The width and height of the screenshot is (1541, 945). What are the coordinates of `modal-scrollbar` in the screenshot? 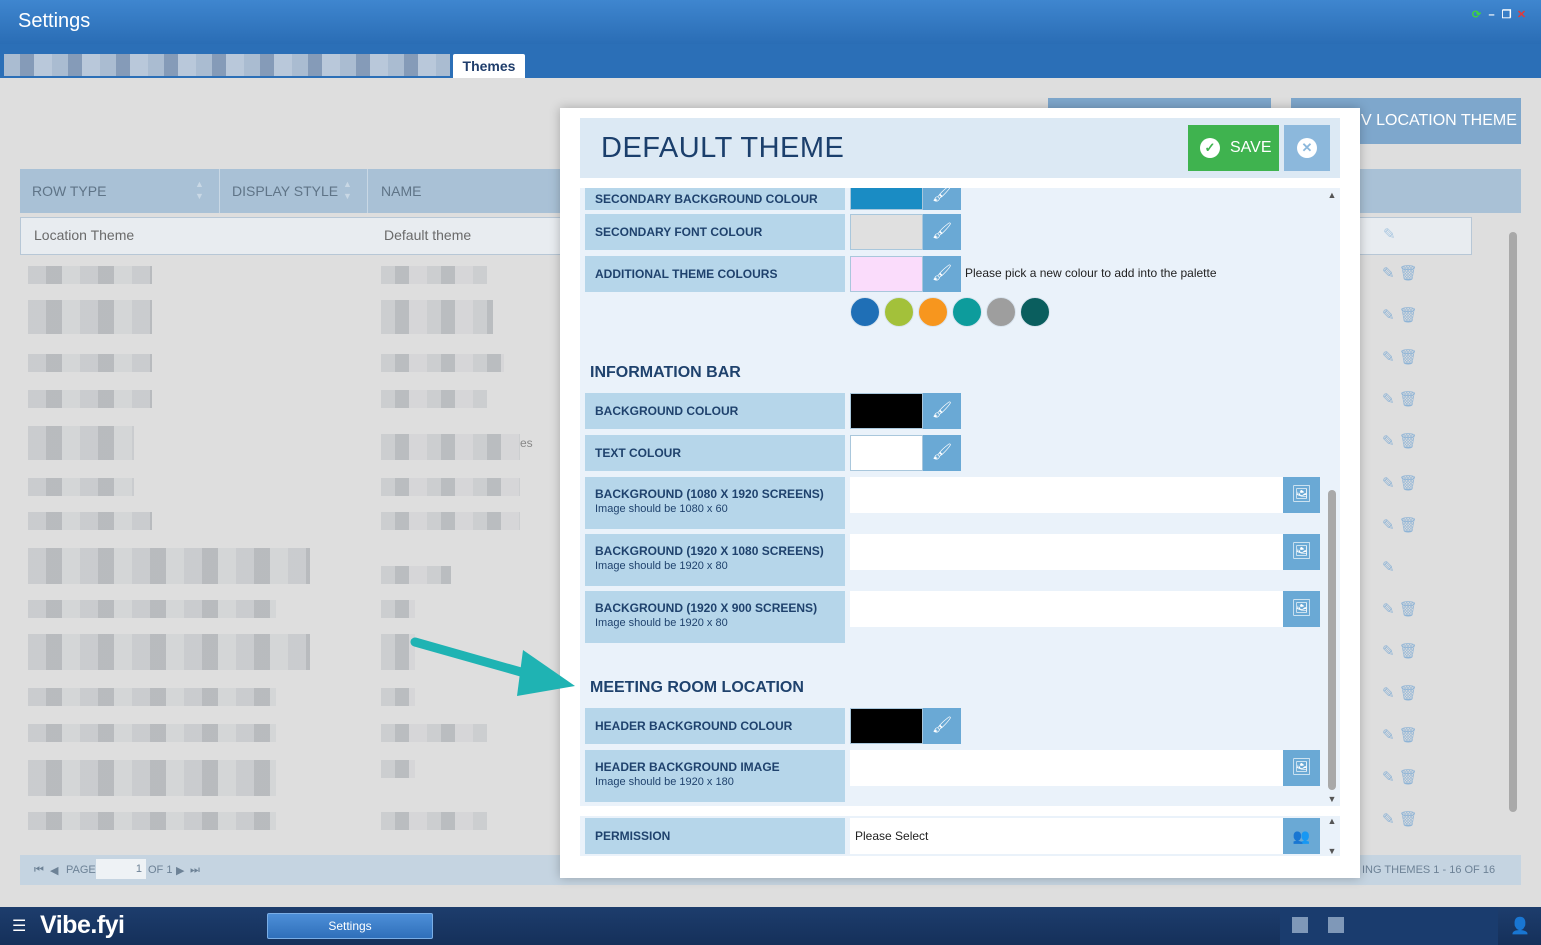 It's located at (1332, 497).